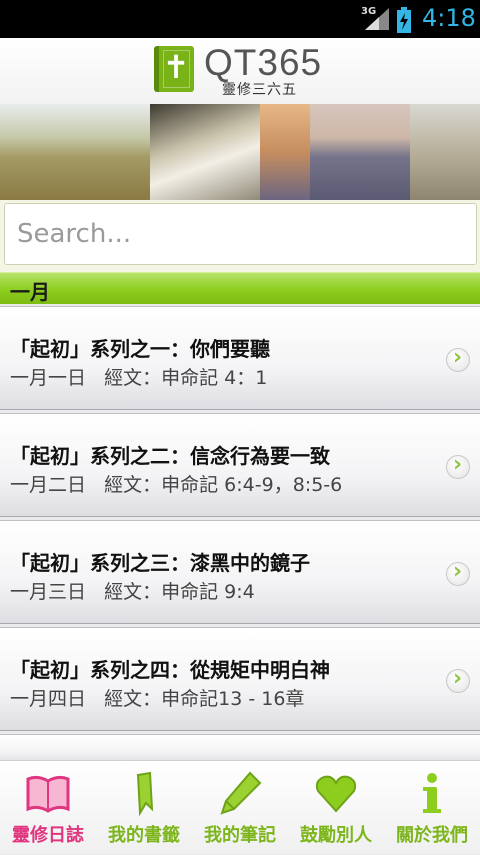 The width and height of the screenshot is (480, 855). I want to click on item-scripture: 經文：申命記 4：1, so click(186, 378).